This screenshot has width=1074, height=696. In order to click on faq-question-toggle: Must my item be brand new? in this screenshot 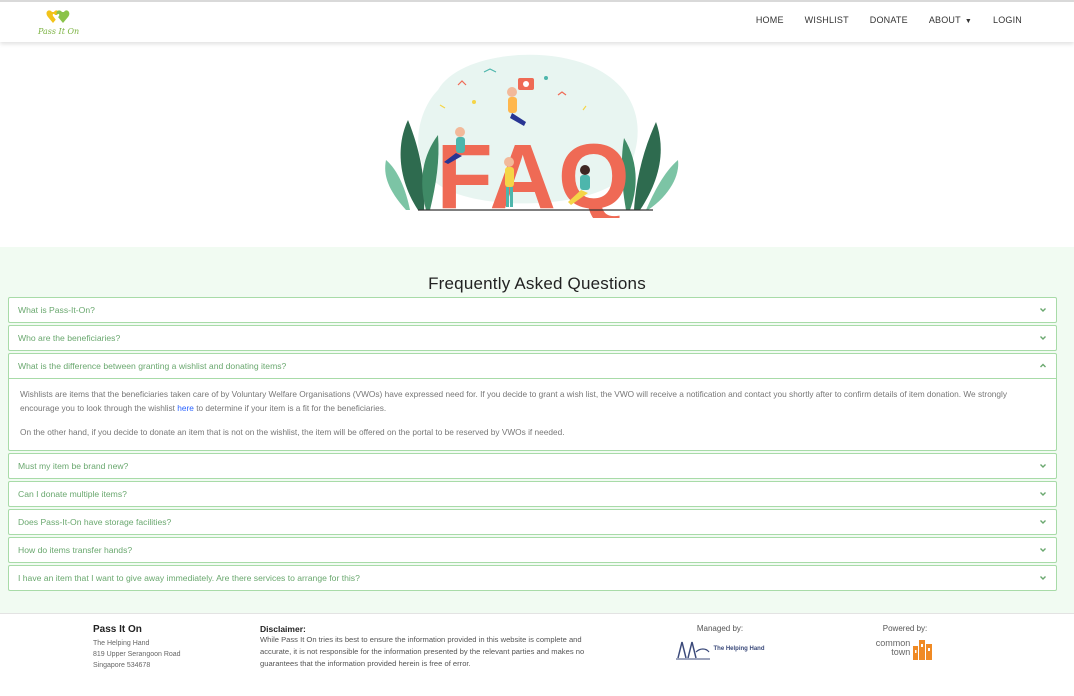, I will do `click(532, 466)`.